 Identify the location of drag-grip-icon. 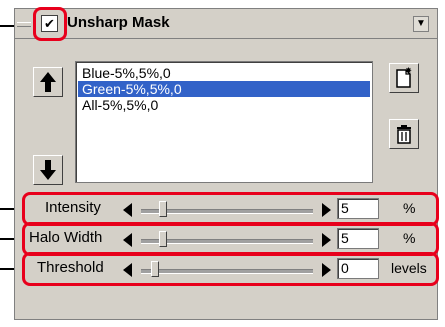
(24, 24).